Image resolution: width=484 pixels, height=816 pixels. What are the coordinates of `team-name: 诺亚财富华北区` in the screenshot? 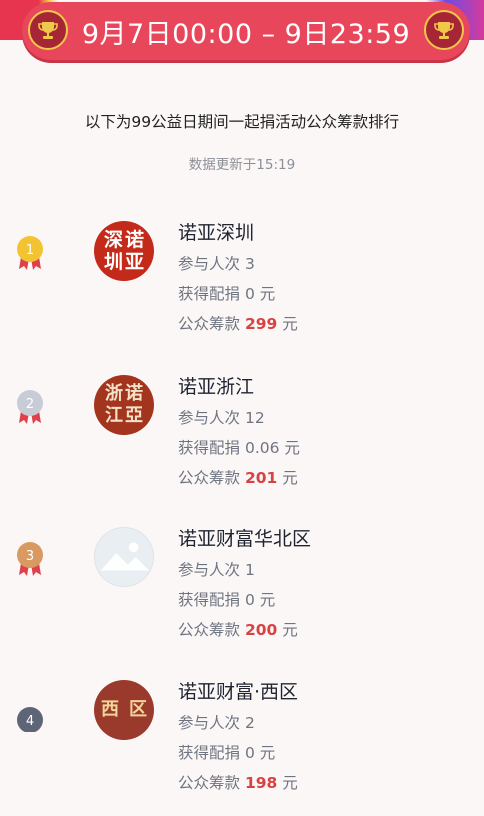 It's located at (245, 539).